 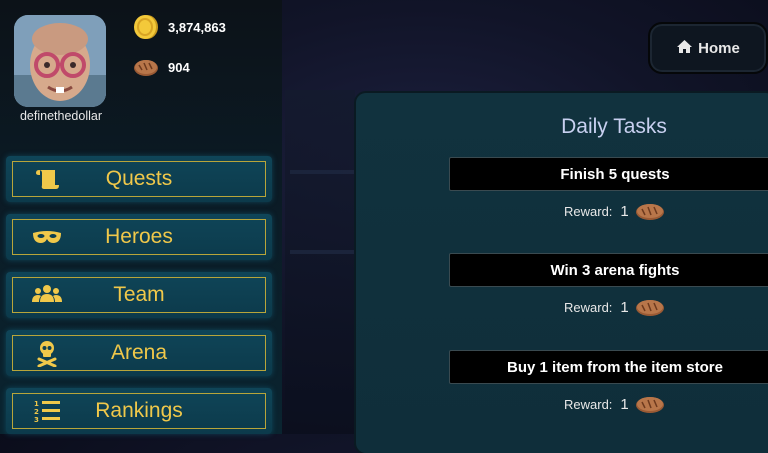 What do you see at coordinates (608, 270) in the screenshot?
I see `task-name: Win 3 arena fights` at bounding box center [608, 270].